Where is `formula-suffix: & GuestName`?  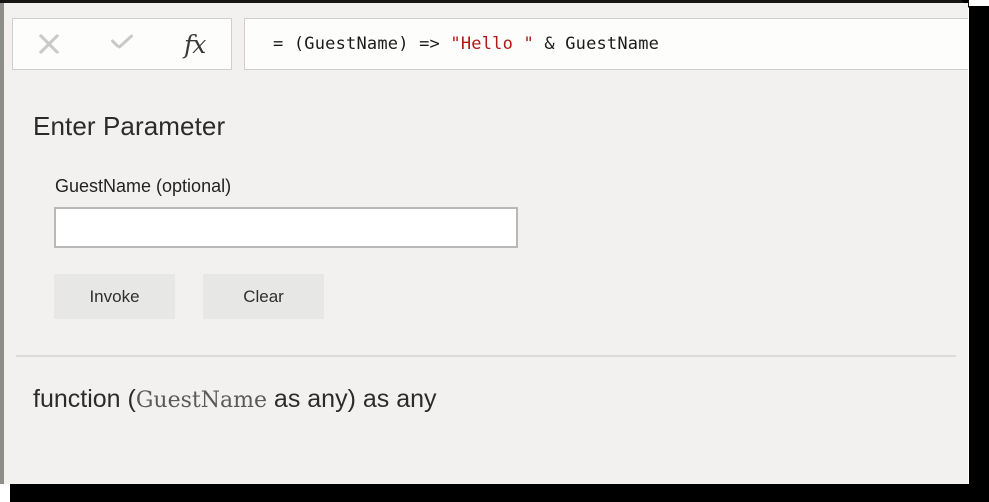
formula-suffix: & GuestName is located at coordinates (596, 44).